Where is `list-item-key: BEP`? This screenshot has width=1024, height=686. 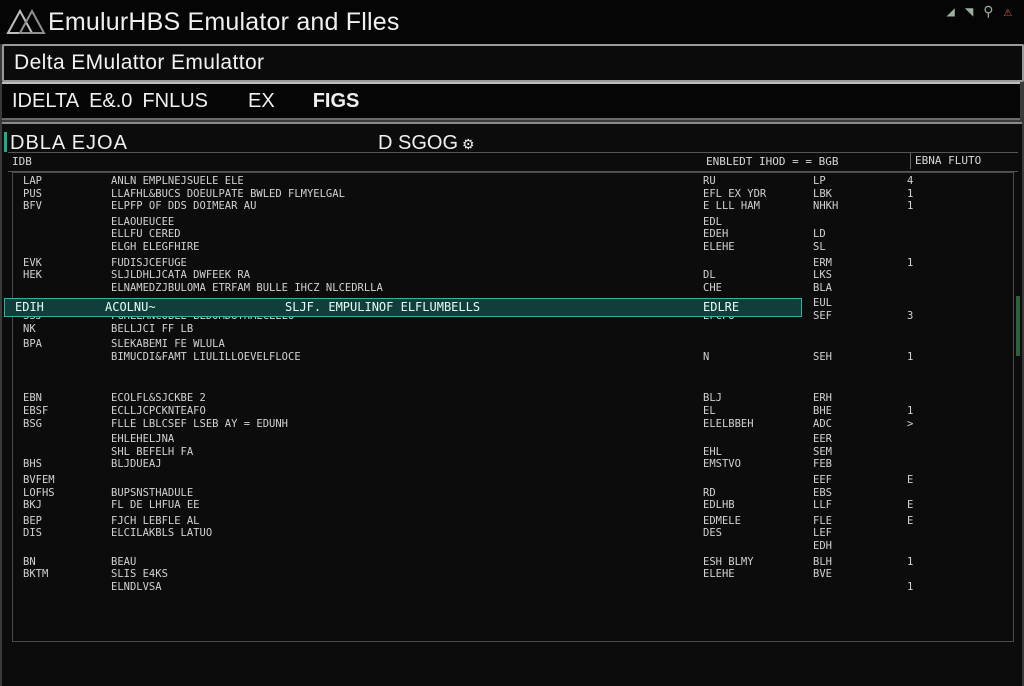 list-item-key: BEP is located at coordinates (32, 520).